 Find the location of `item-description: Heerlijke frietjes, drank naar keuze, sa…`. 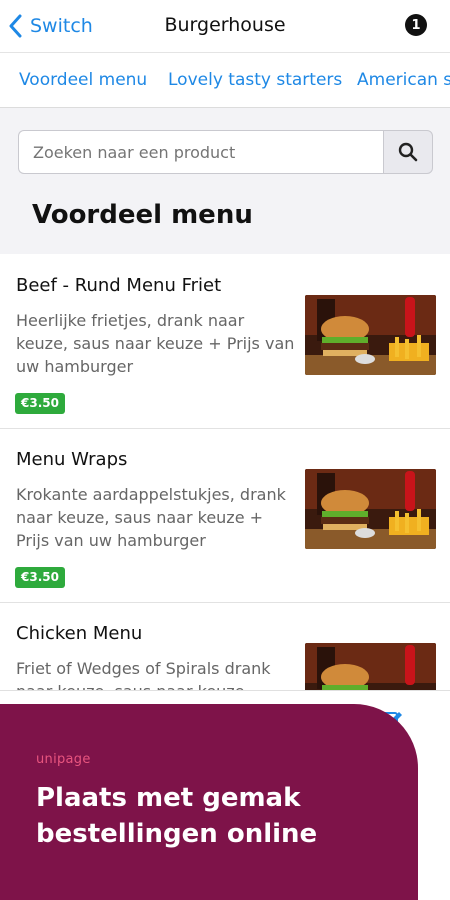

item-description: Heerlijke frietjes, drank naar keuze, sa… is located at coordinates (155, 343).